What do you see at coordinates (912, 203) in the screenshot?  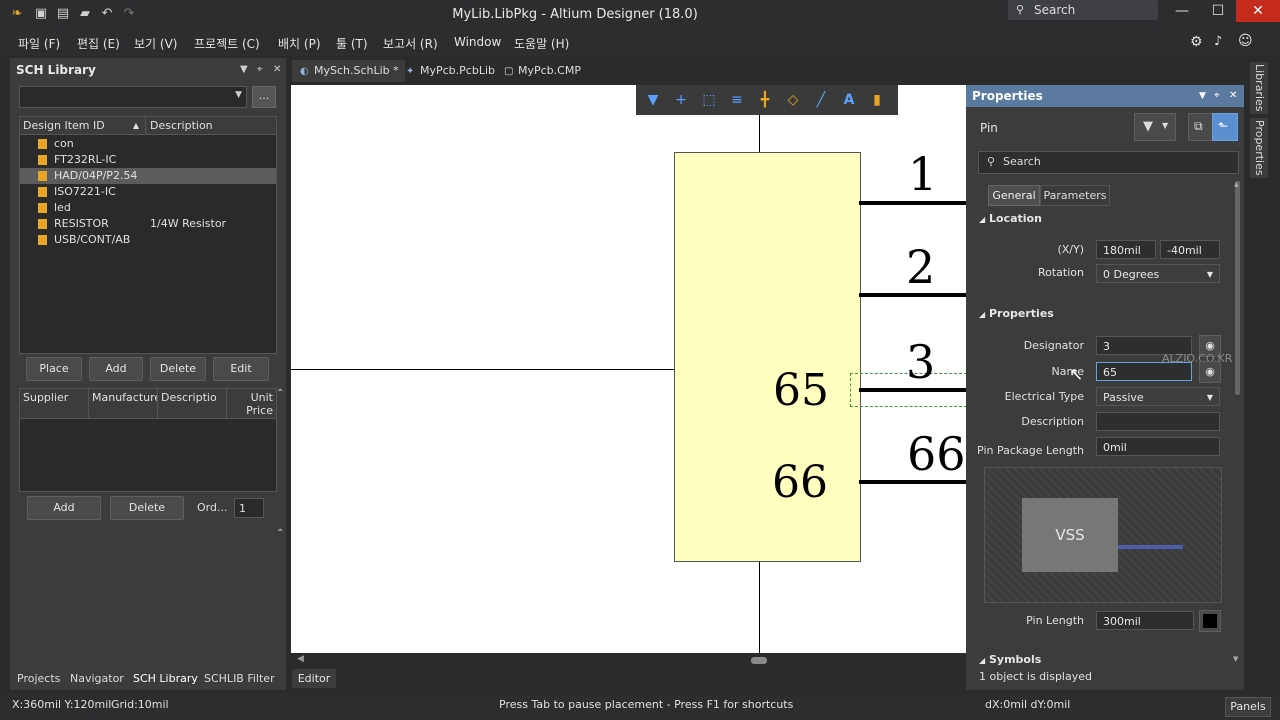 I see `pin-1-line` at bounding box center [912, 203].